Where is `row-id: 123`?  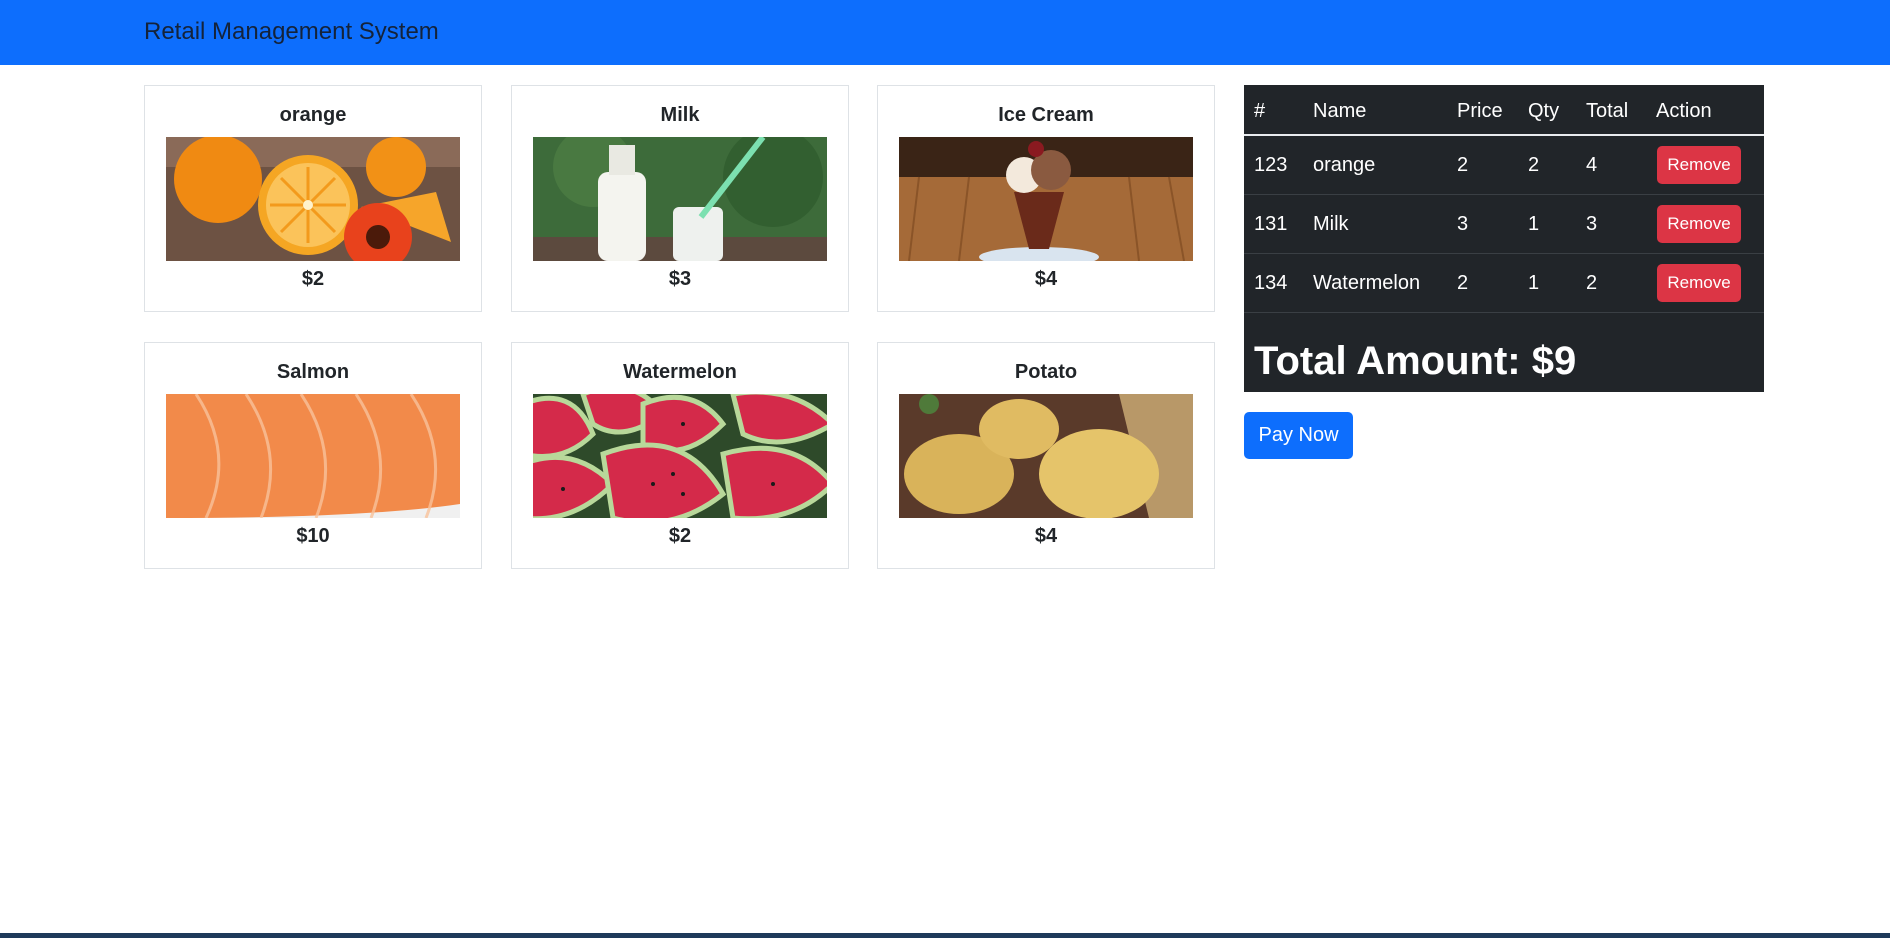 row-id: 123 is located at coordinates (1271, 165).